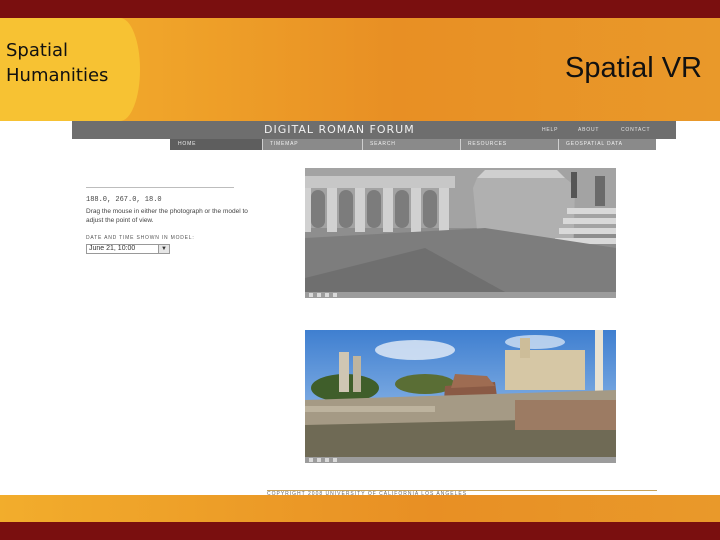  Describe the element at coordinates (411, 144) in the screenshot. I see `nav-search: SEARCH` at that location.